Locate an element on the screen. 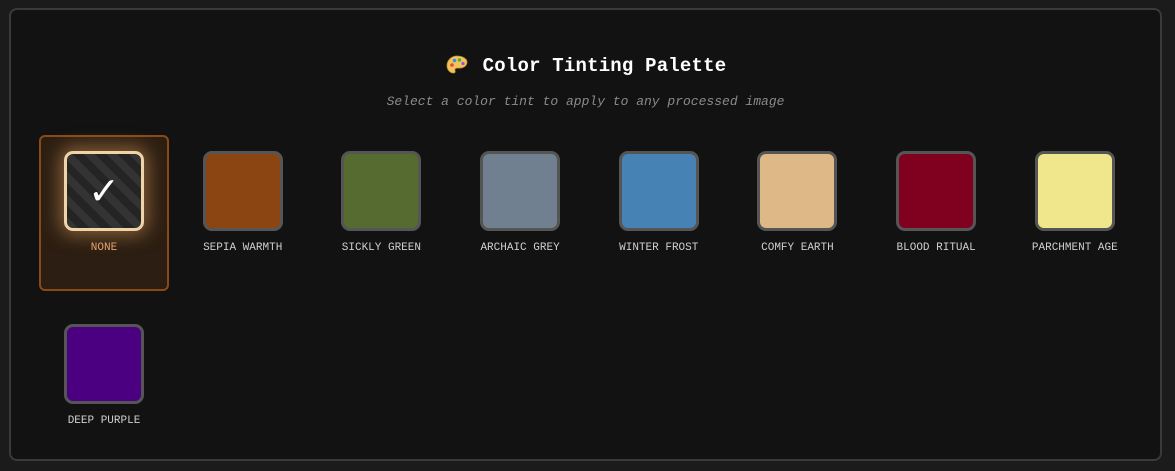 The height and width of the screenshot is (471, 1175). tint-option-parchment-age: PARCHMENT AGE is located at coordinates (1075, 213).